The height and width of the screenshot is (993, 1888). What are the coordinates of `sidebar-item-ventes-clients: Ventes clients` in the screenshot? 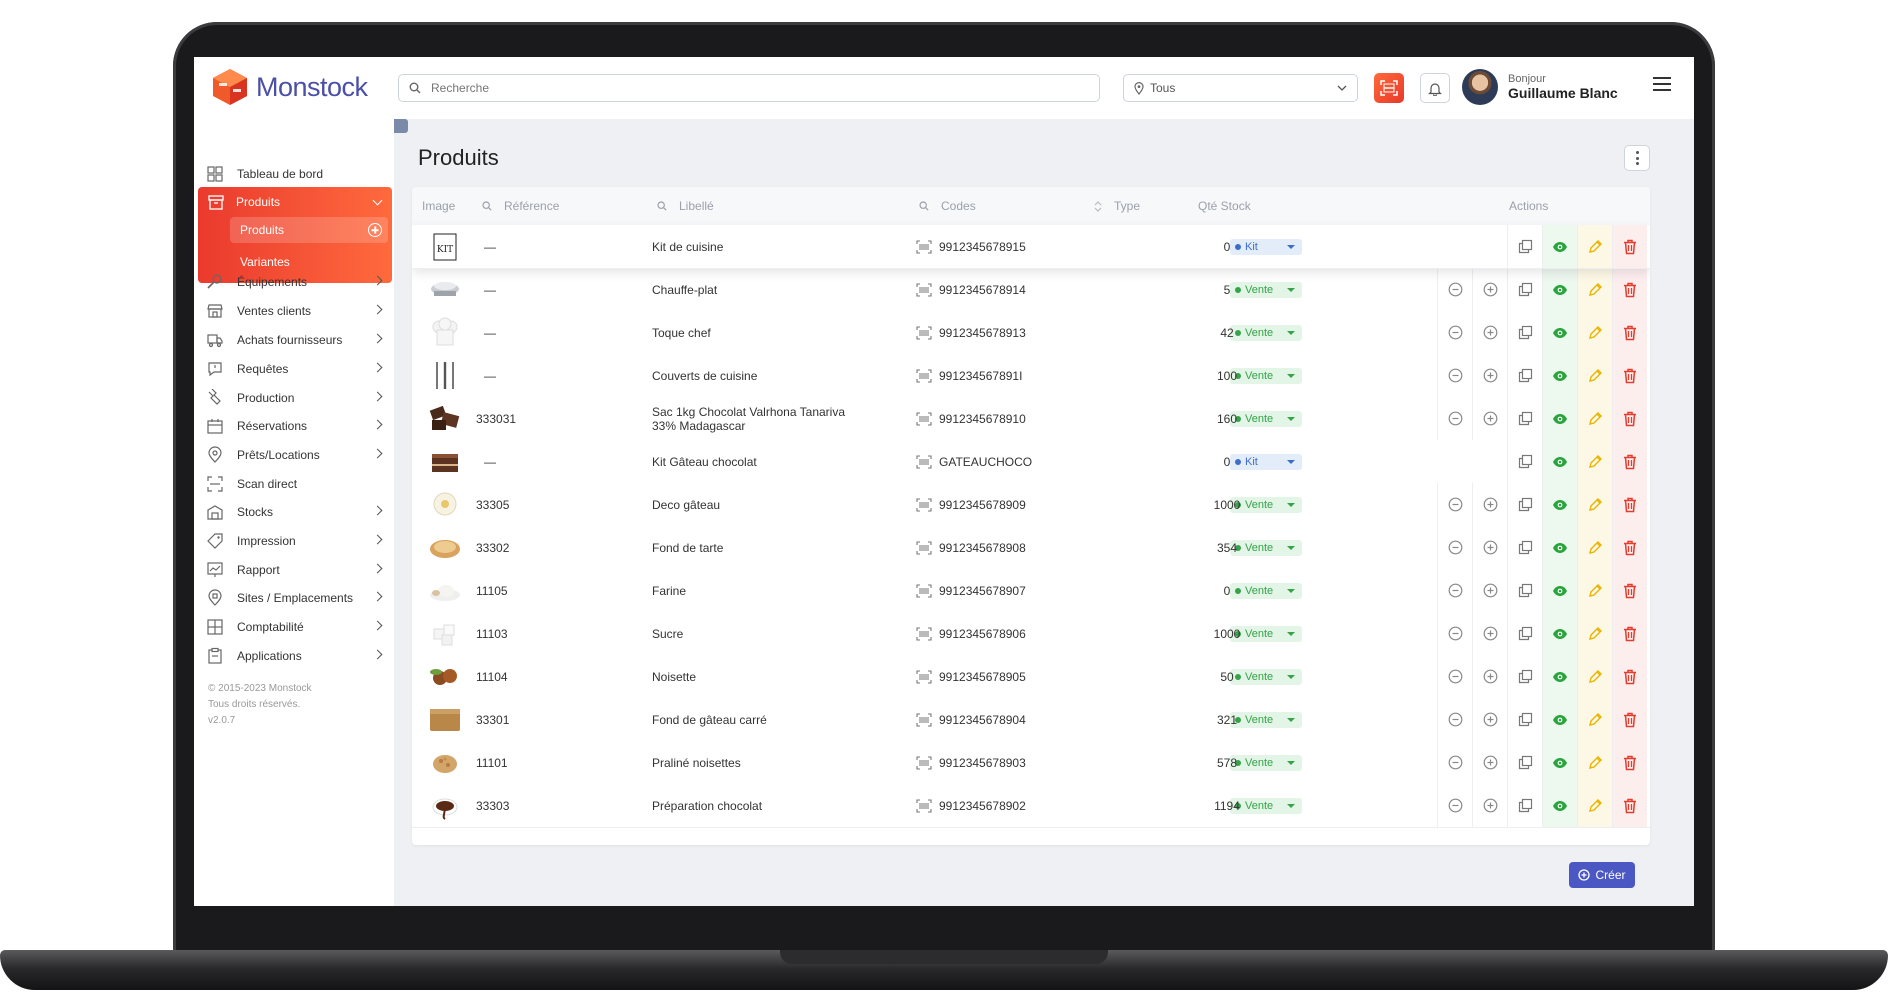 It's located at (294, 311).